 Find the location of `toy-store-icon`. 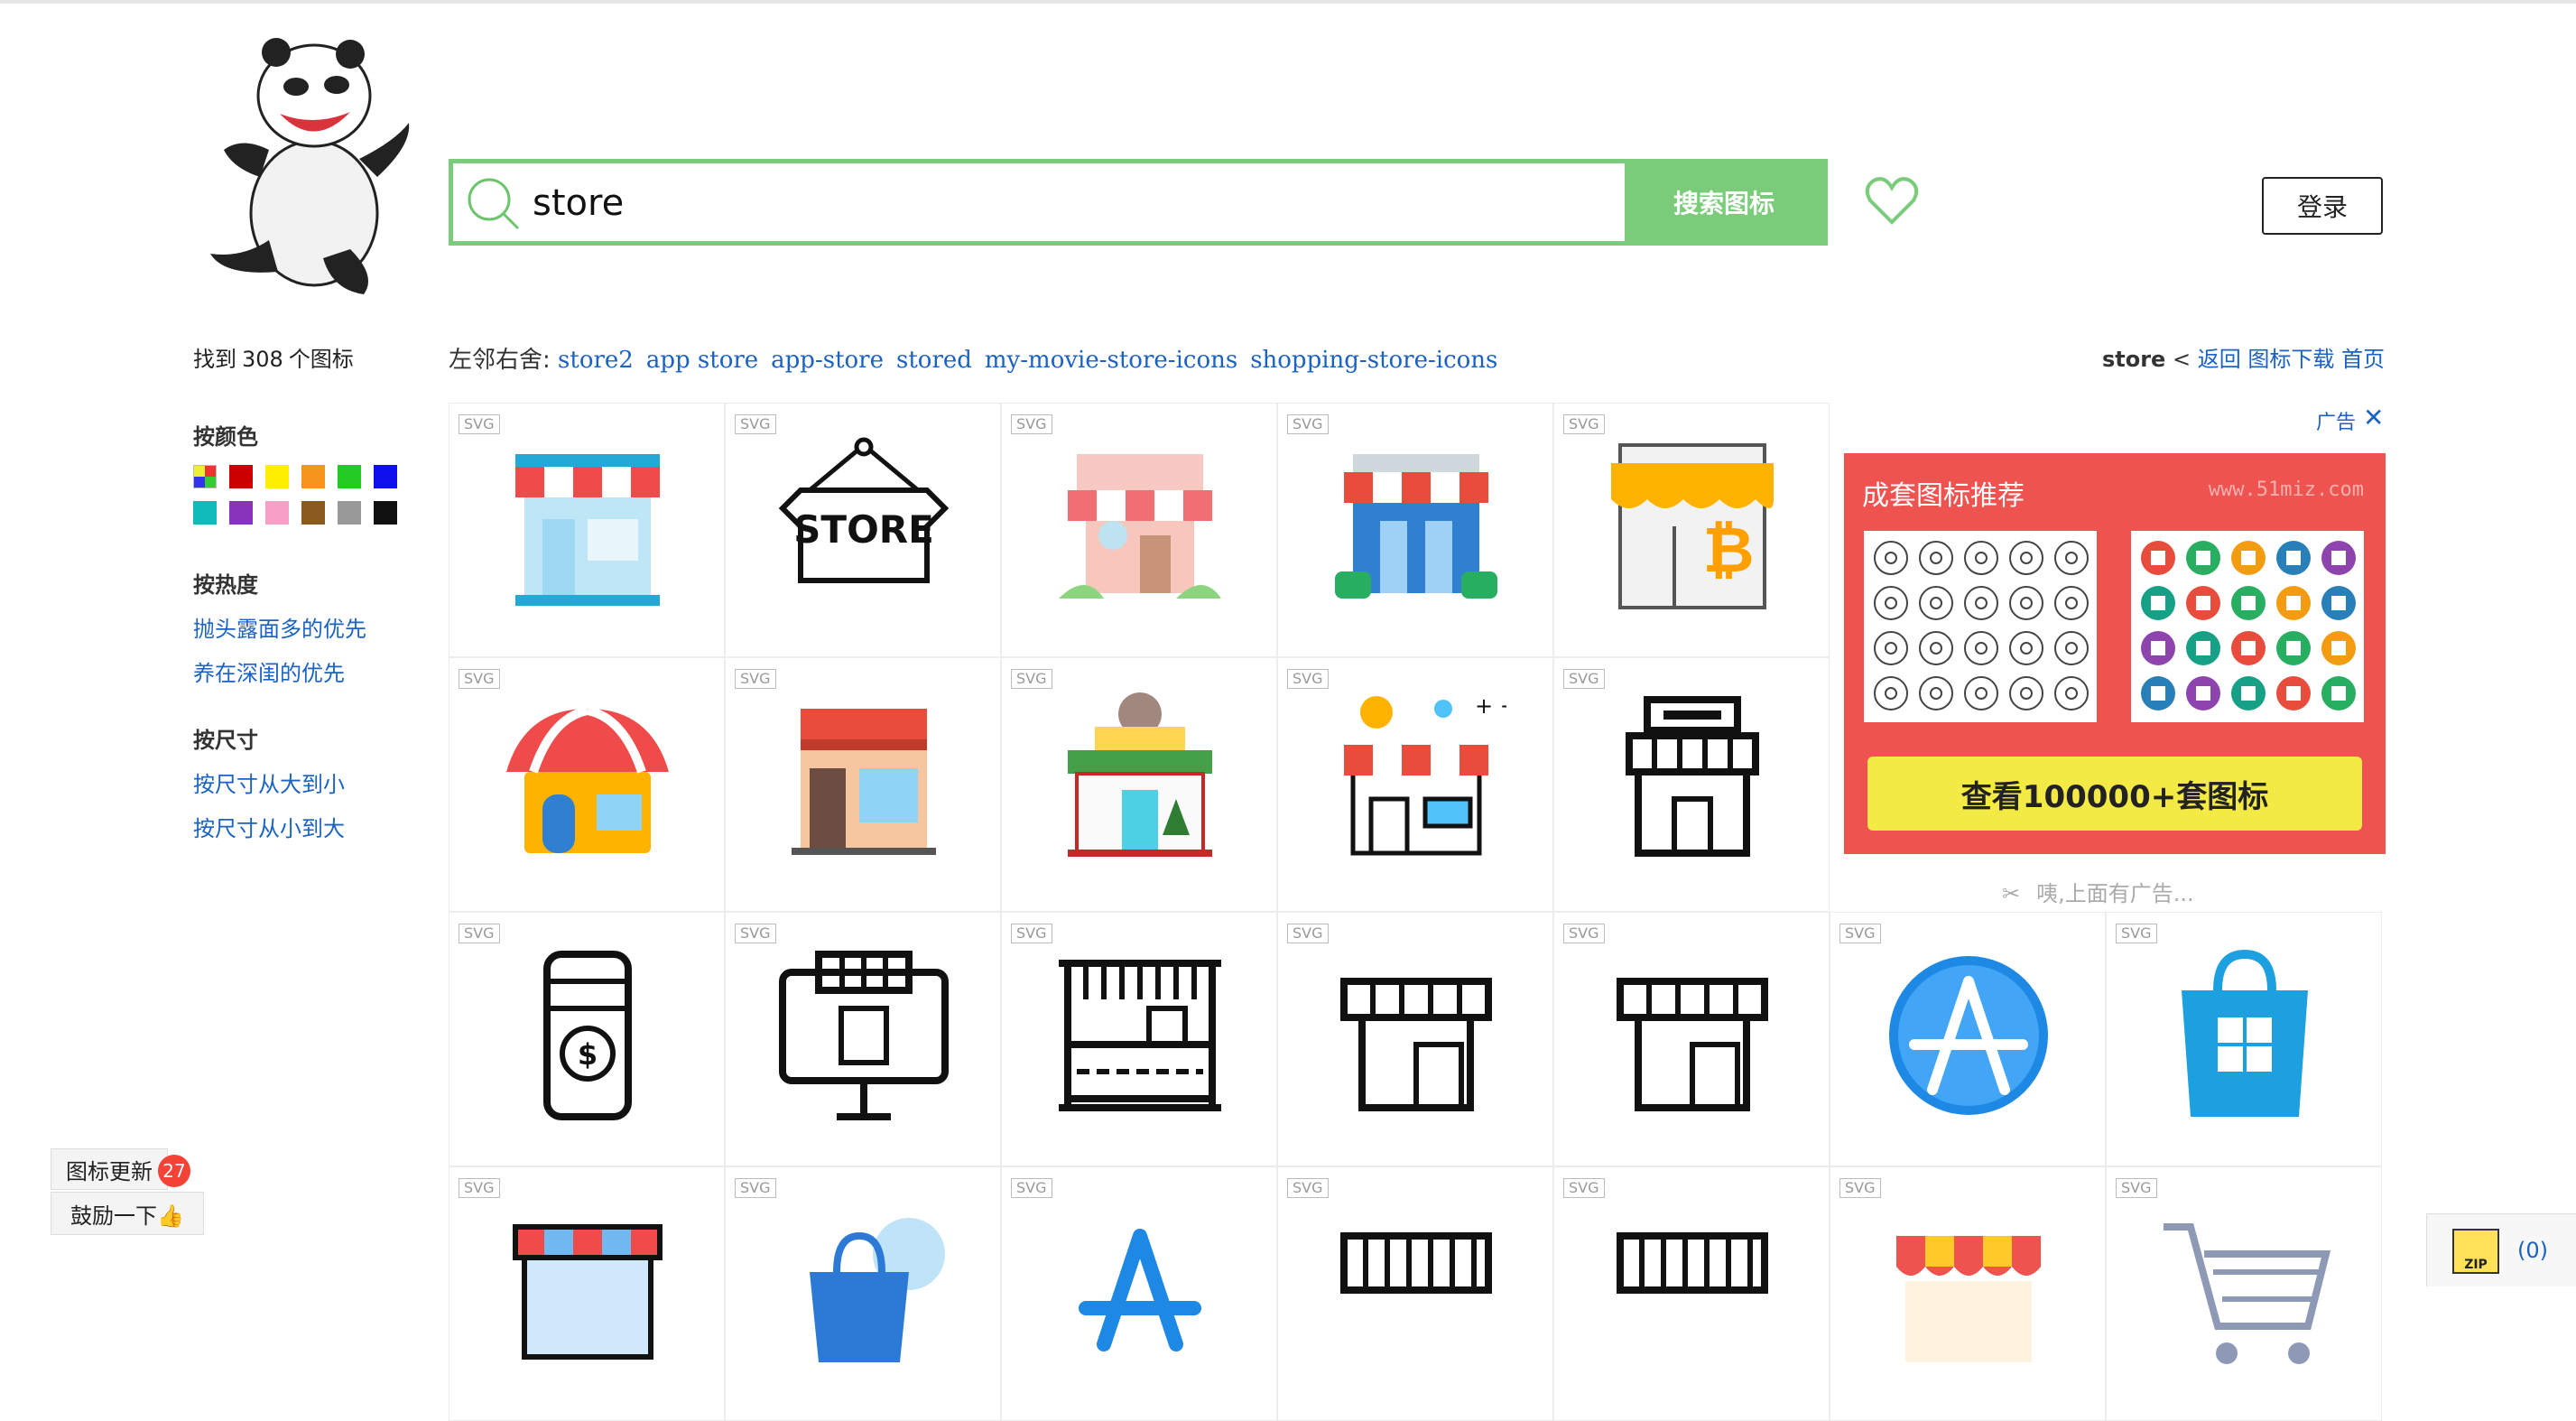

toy-store-icon is located at coordinates (1140, 774).